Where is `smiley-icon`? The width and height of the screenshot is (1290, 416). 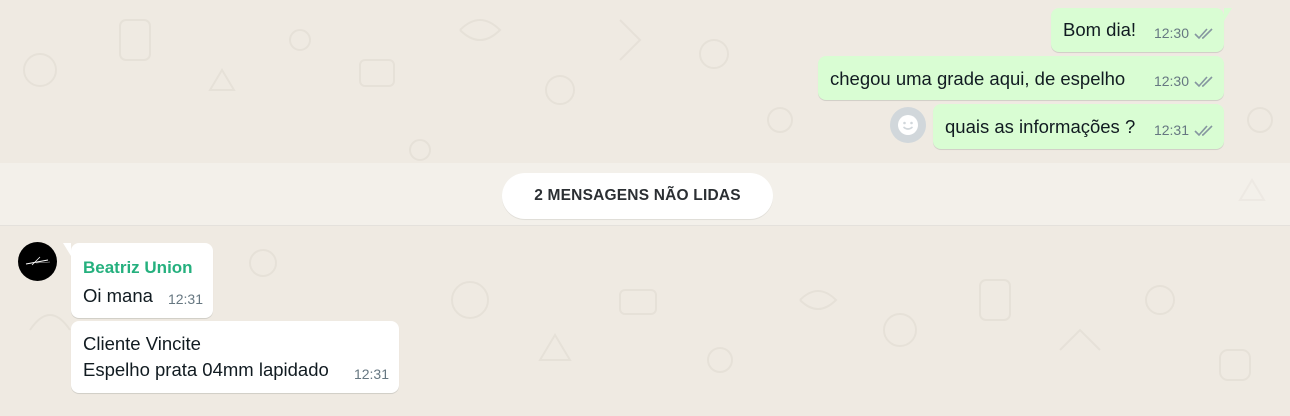
smiley-icon is located at coordinates (908, 125).